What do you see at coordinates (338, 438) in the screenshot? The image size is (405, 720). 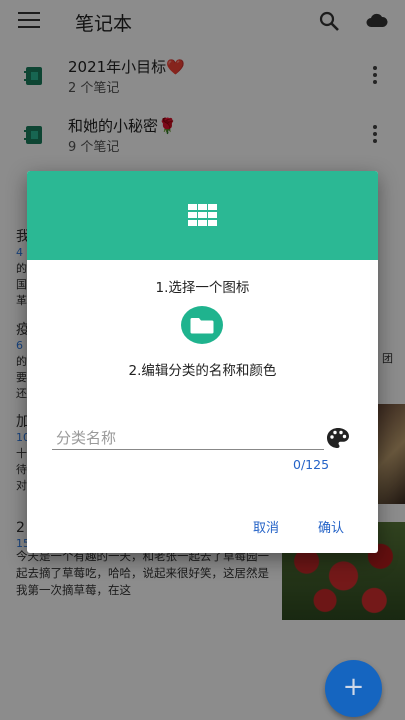 I see `palette-icon` at bounding box center [338, 438].